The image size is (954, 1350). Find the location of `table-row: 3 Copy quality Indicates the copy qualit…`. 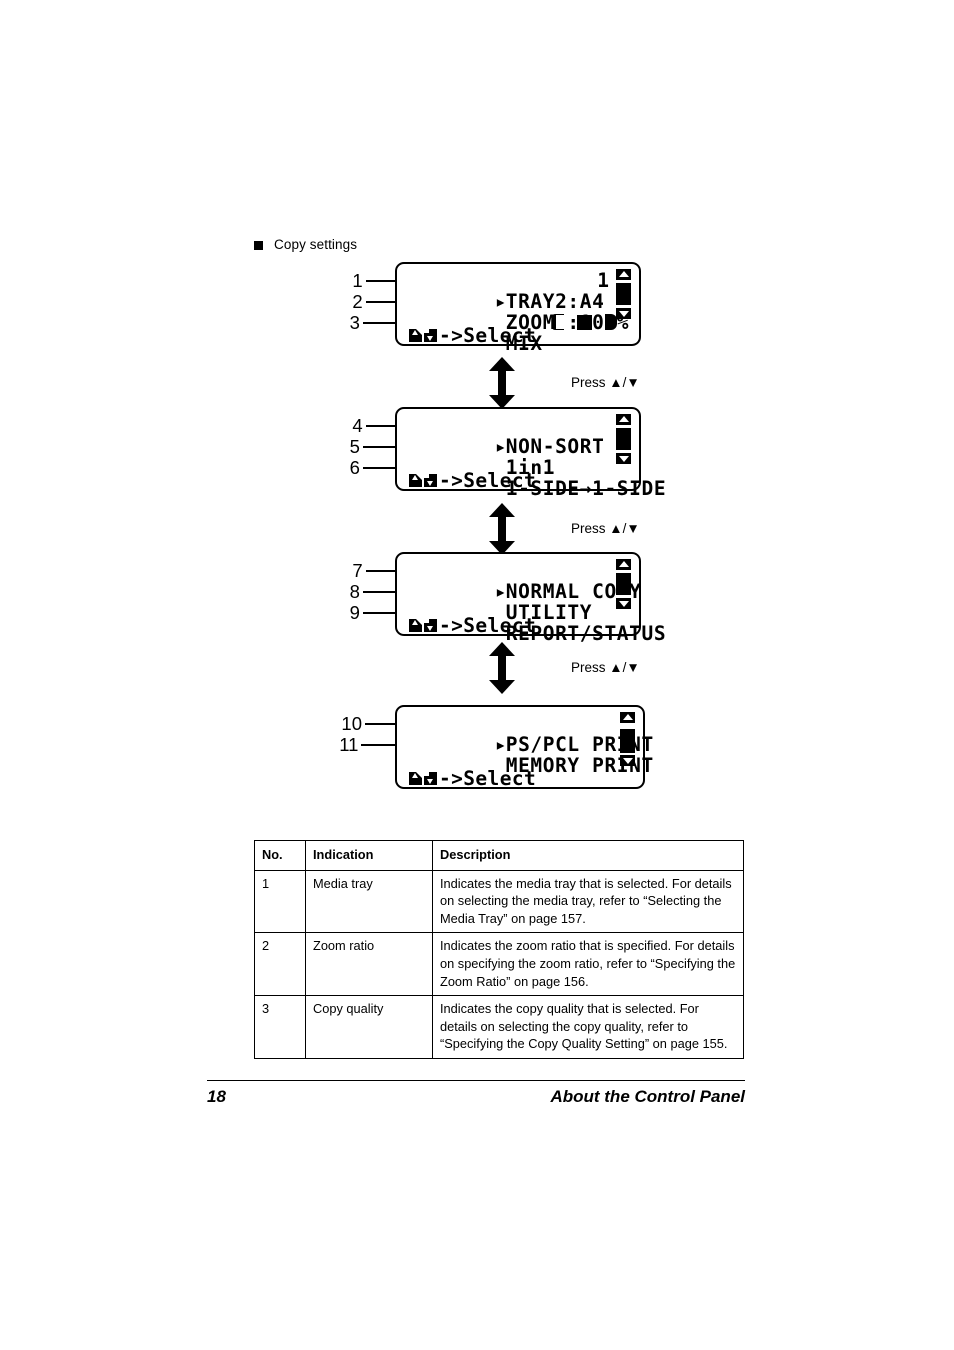

table-row: 3 Copy quality Indicates the copy qualit… is located at coordinates (499, 1027).